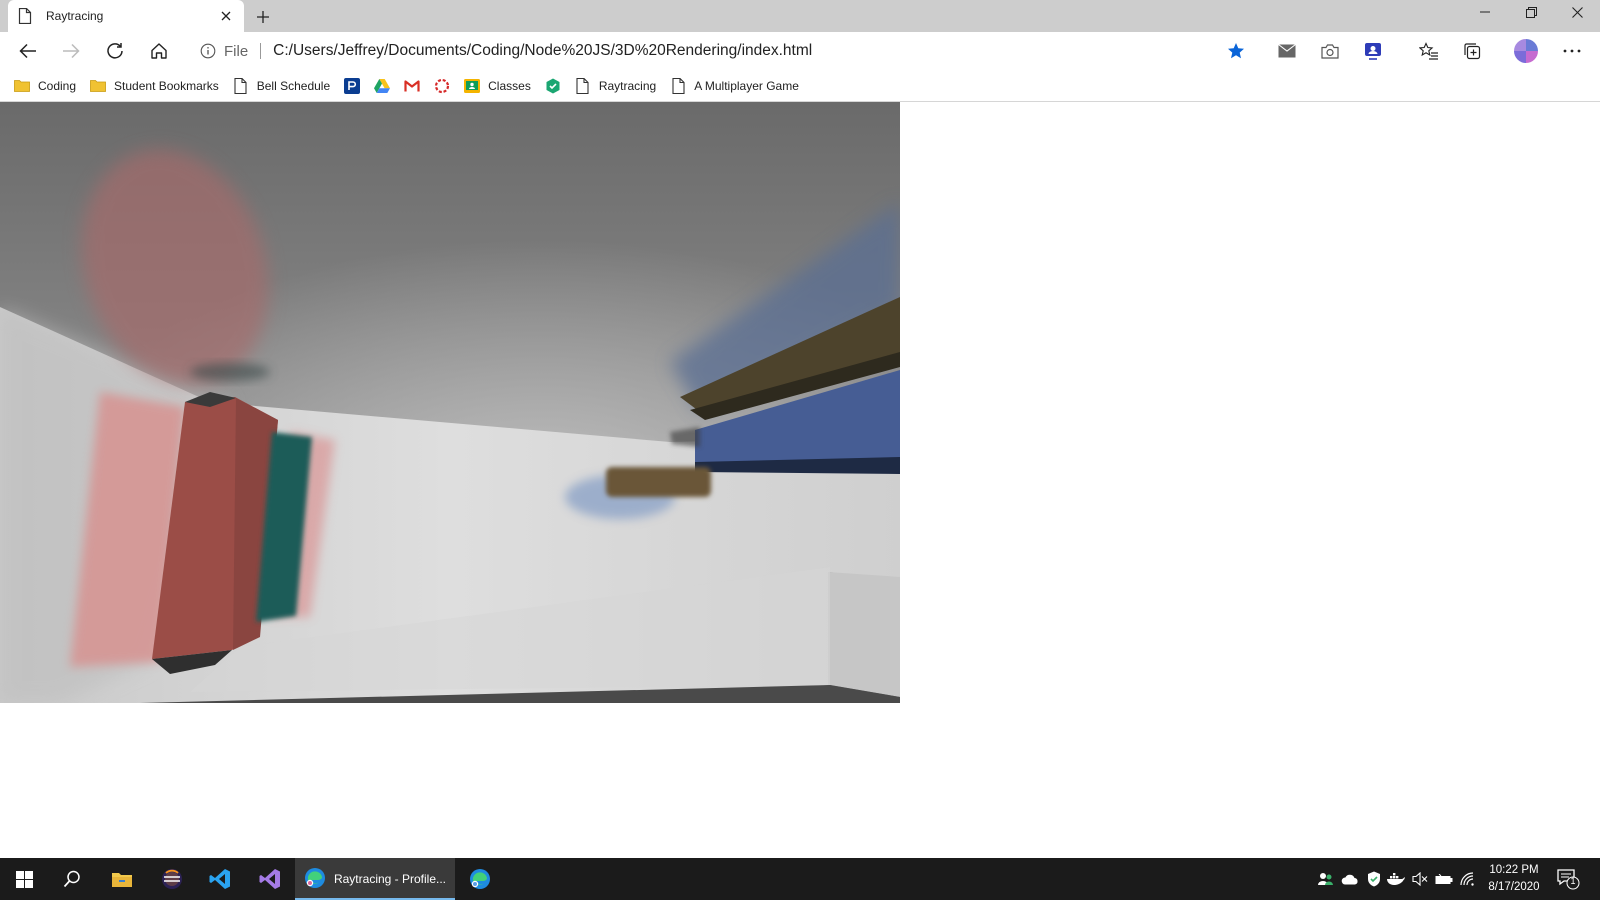  I want to click on bookmark-classes: Classes, so click(497, 86).